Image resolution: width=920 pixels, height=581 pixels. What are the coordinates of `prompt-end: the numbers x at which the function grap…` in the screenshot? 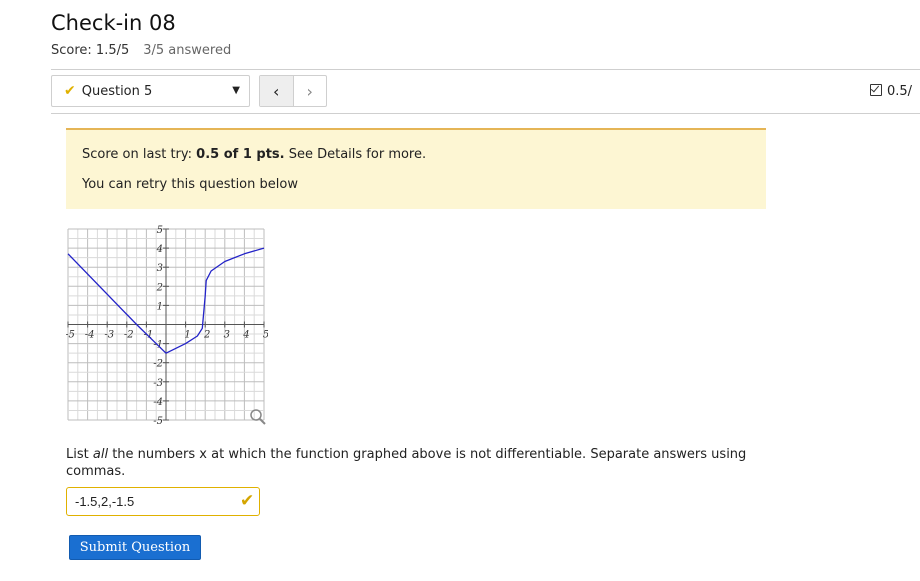 It's located at (406, 463).